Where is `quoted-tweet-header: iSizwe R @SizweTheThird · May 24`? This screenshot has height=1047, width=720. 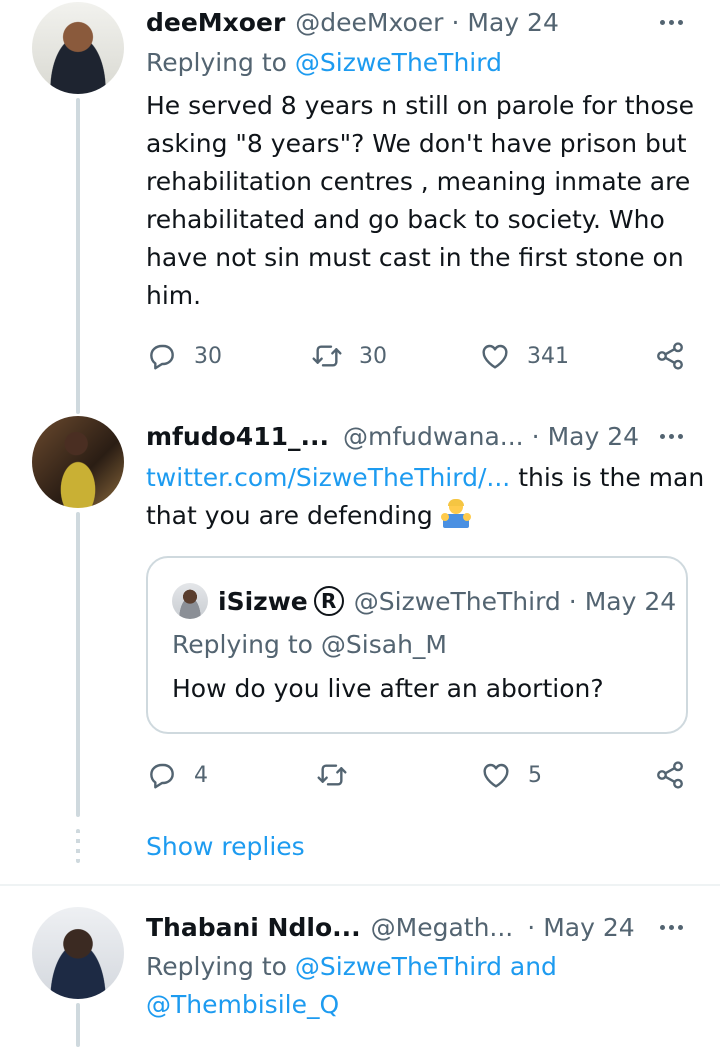 quoted-tweet-header: iSizwe R @SizweTheThird · May 24 is located at coordinates (447, 601).